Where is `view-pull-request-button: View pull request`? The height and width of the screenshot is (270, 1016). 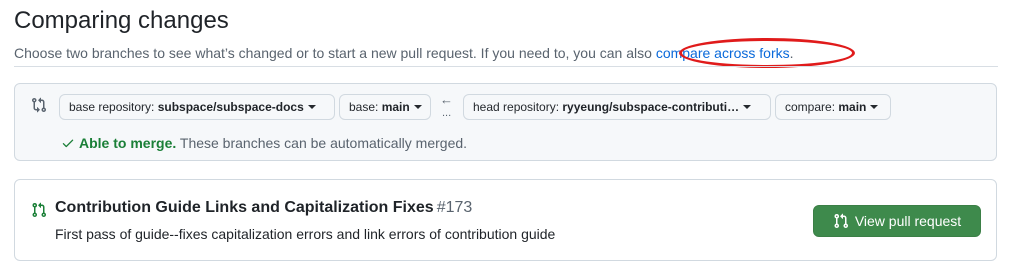
view-pull-request-button: View pull request is located at coordinates (897, 221).